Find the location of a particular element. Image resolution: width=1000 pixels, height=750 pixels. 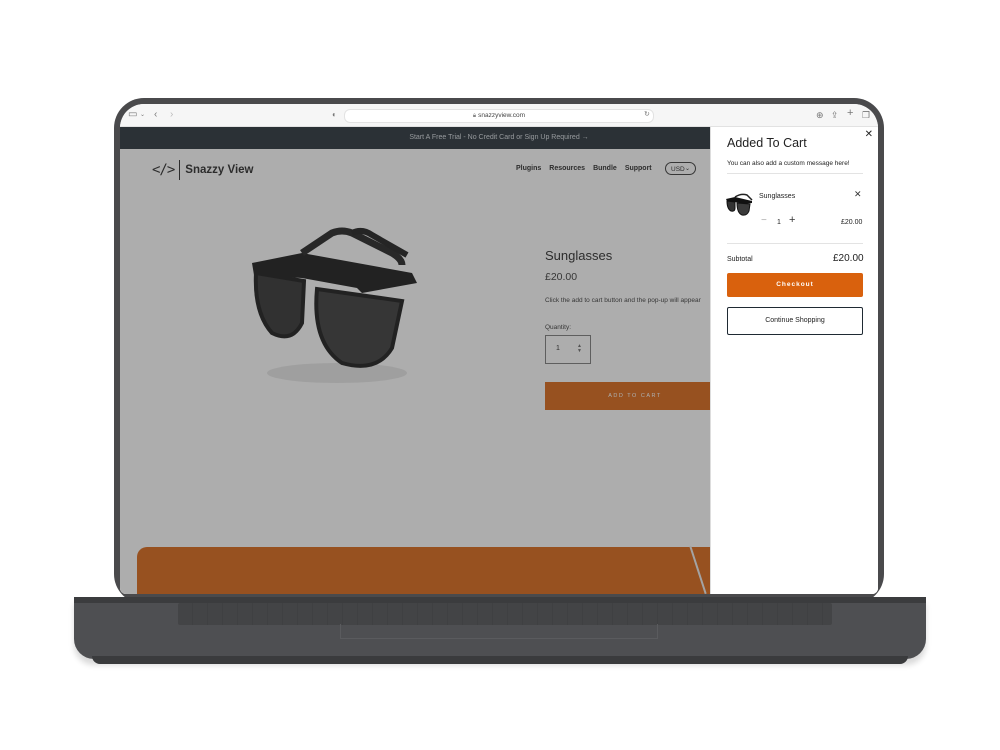

chevron-down-icon: ⌄ is located at coordinates (142, 115).